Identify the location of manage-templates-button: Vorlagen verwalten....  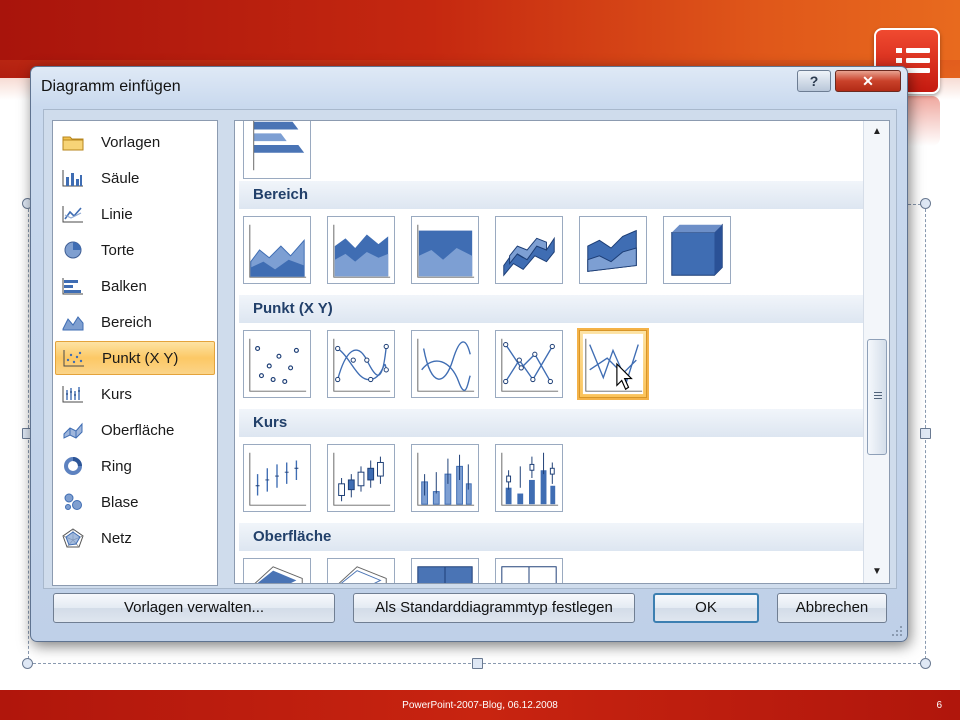
(194, 608).